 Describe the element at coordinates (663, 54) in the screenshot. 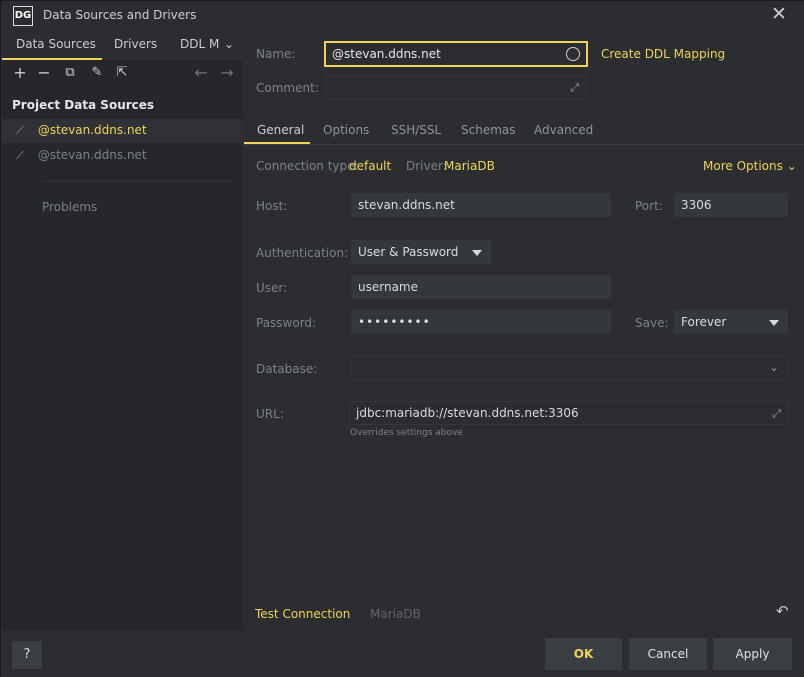

I see `create-ddl-mapping-link: Create DDL Mapping` at that location.